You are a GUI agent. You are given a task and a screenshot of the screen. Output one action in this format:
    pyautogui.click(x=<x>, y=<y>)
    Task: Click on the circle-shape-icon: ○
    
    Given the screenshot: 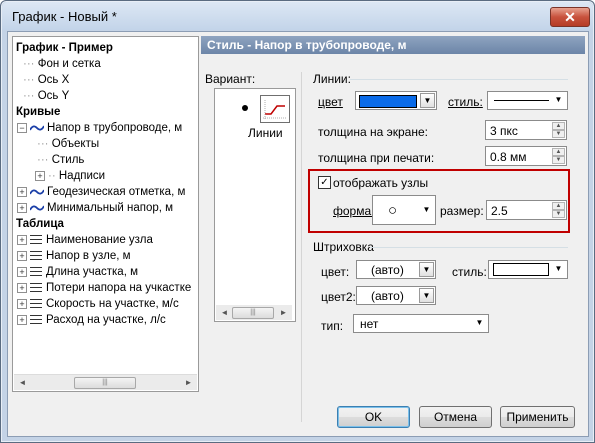 What is the action you would take?
    pyautogui.click(x=393, y=210)
    